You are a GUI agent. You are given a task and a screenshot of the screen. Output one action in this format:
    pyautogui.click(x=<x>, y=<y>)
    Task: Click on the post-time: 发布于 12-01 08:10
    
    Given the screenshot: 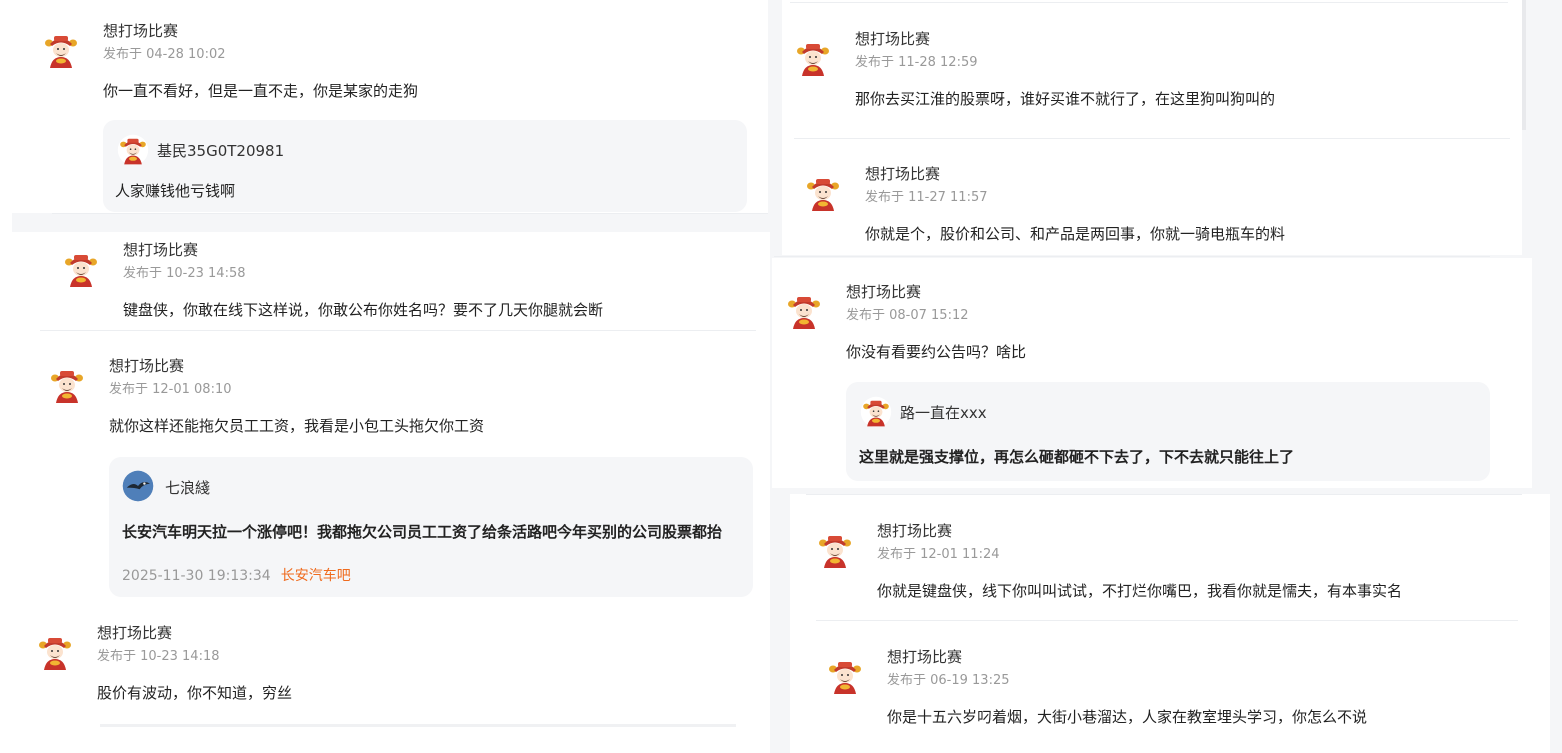 What is the action you would take?
    pyautogui.click(x=170, y=389)
    